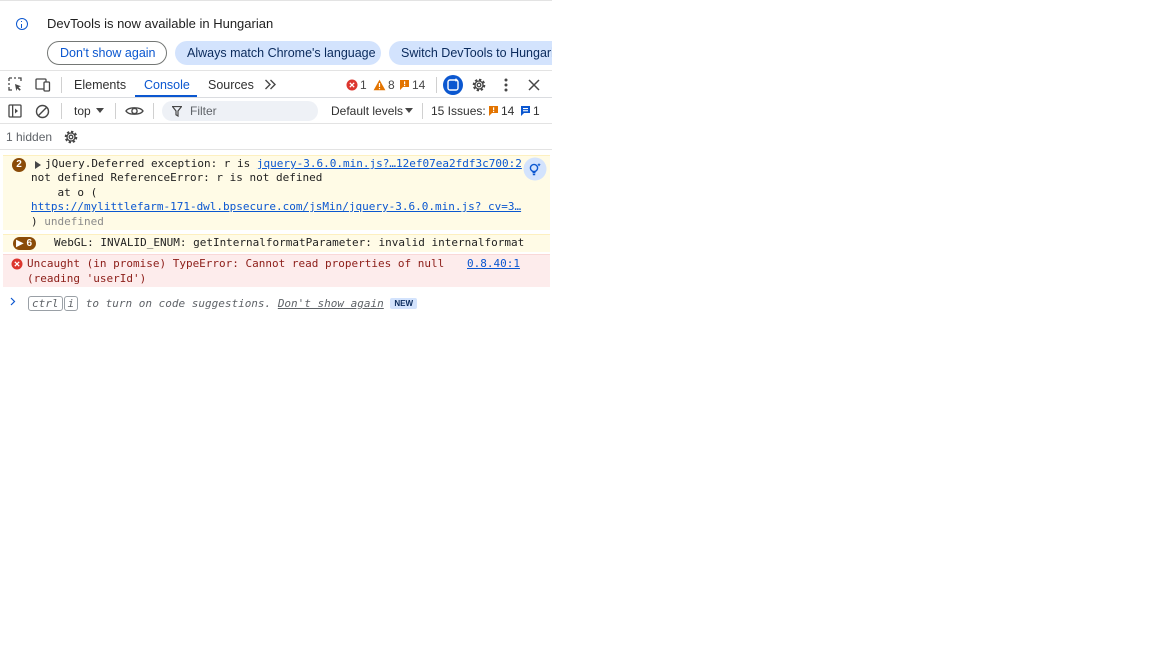  I want to click on console-sidebar-icon, so click(15, 111).